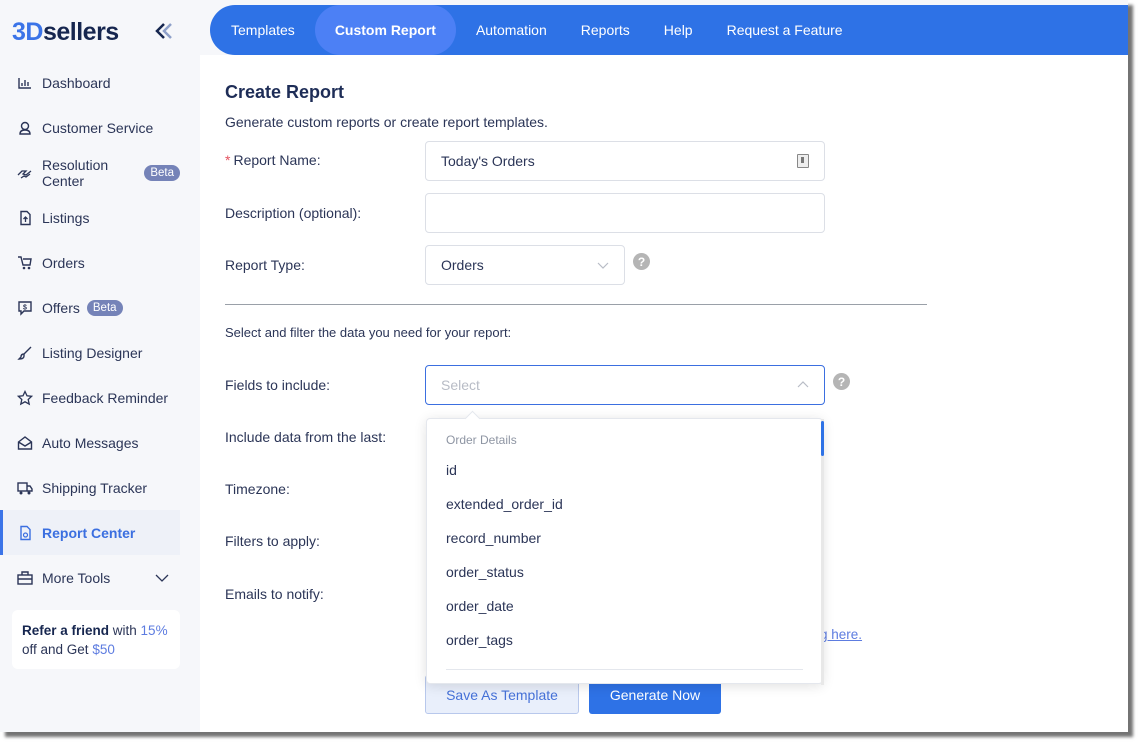 This screenshot has width=1141, height=745. What do you see at coordinates (504, 504) in the screenshot?
I see `dropdown-option: extended_order_id` at bounding box center [504, 504].